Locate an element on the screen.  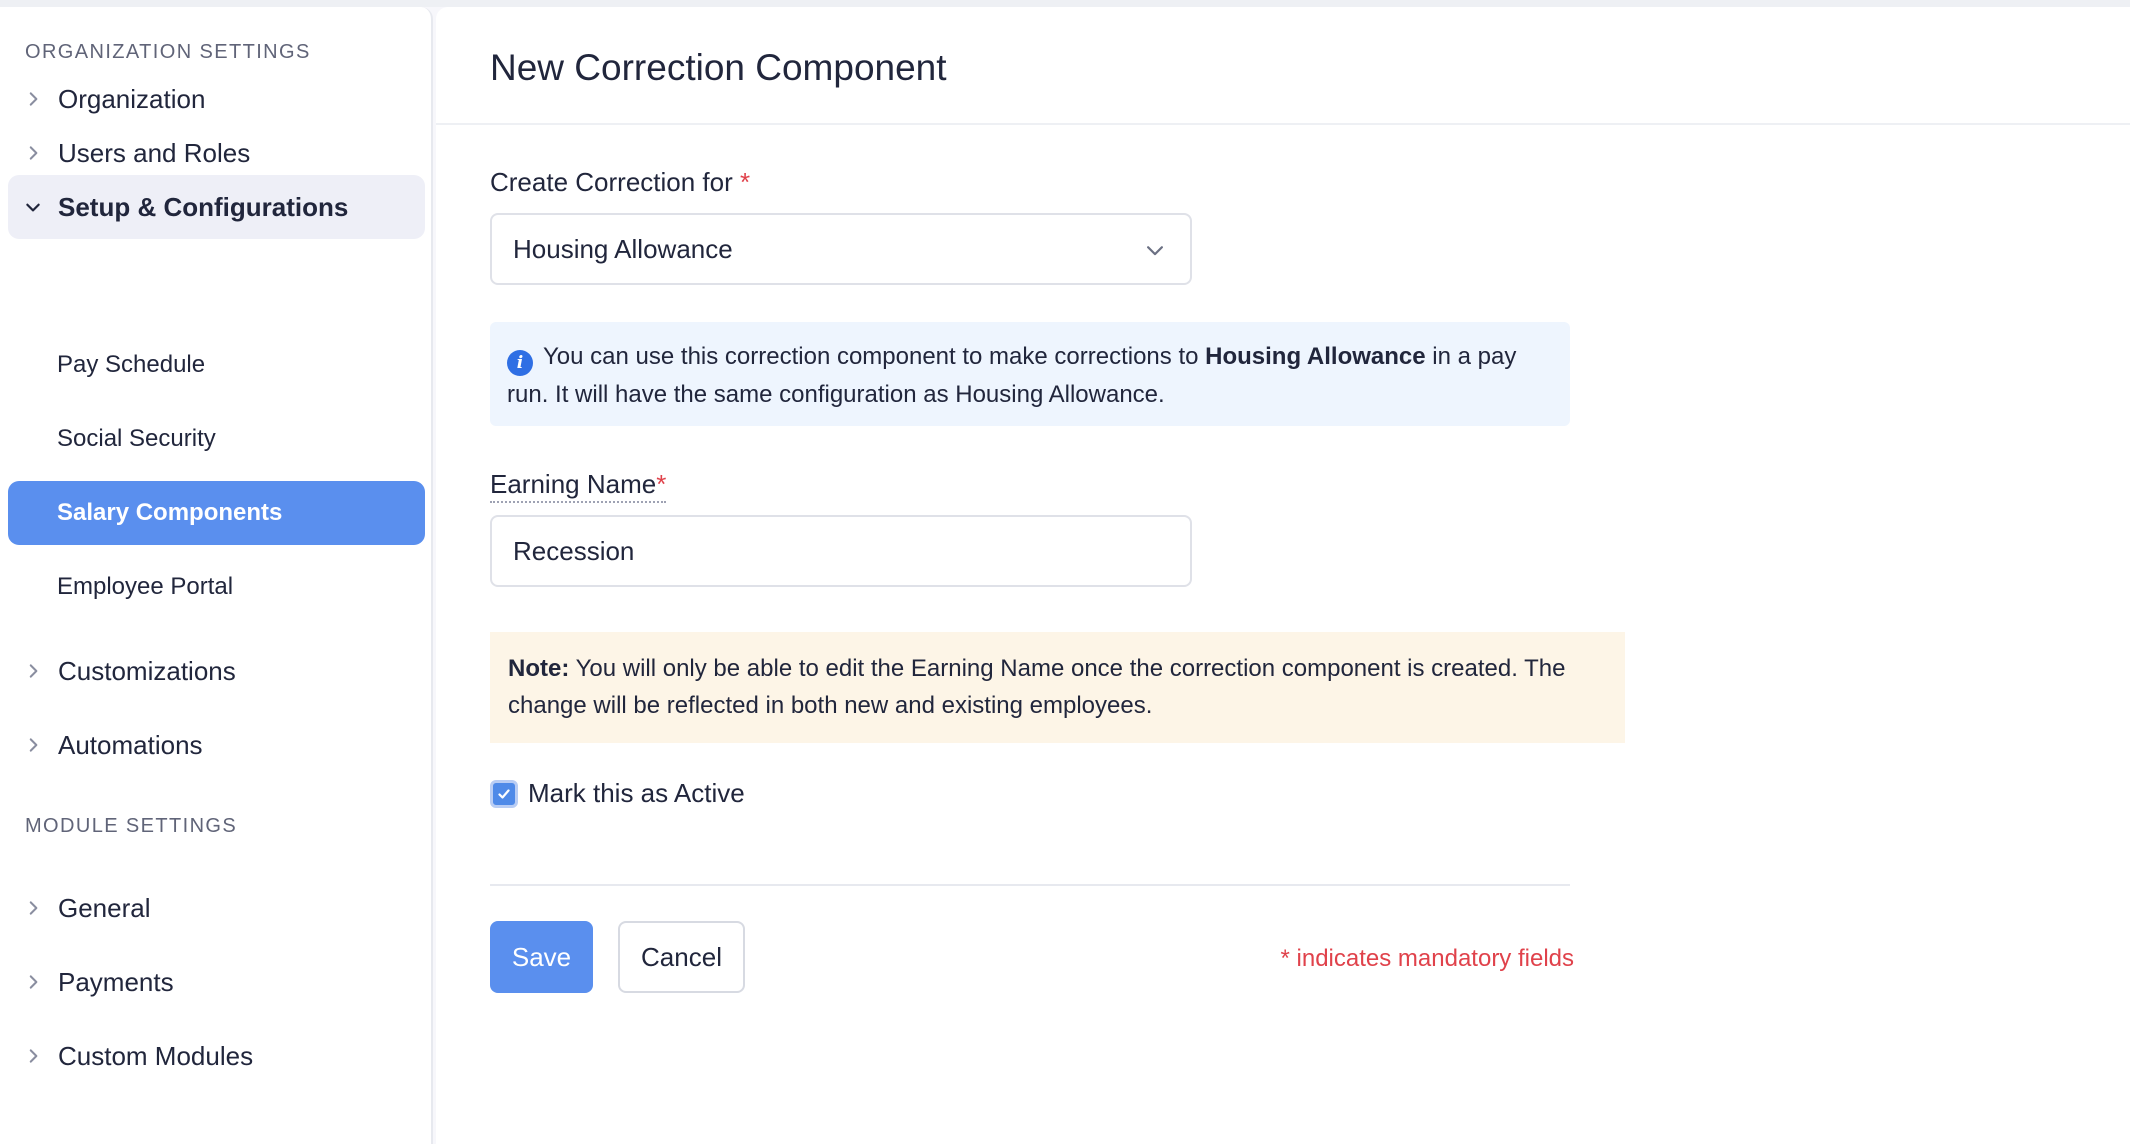
mark-active-label: Mark this as Active is located at coordinates (636, 793).